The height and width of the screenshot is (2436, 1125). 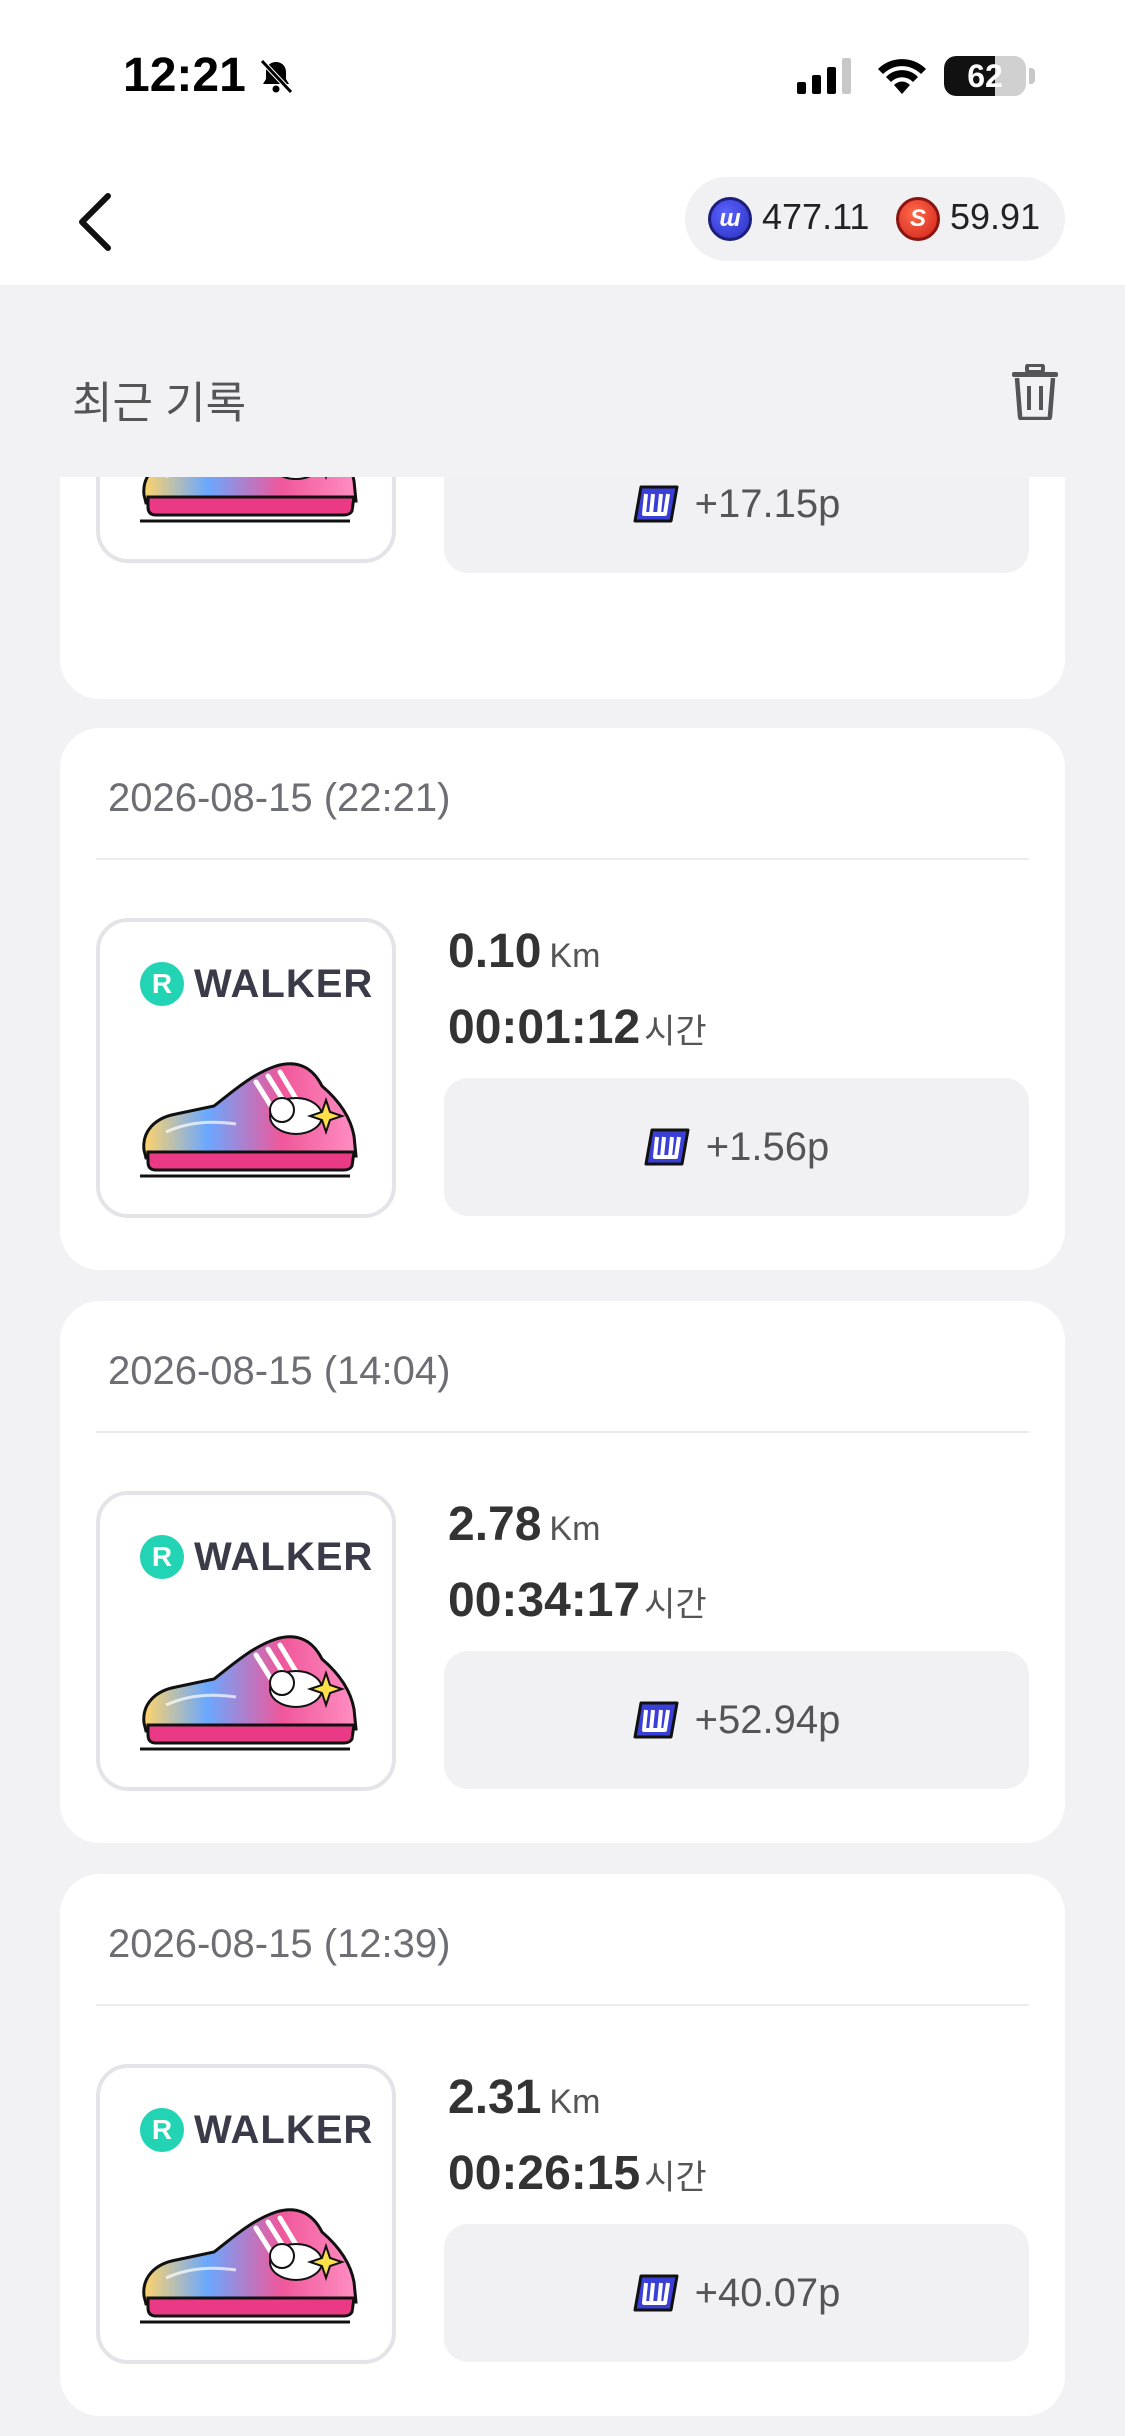 I want to click on battery-cap, so click(x=1032, y=76).